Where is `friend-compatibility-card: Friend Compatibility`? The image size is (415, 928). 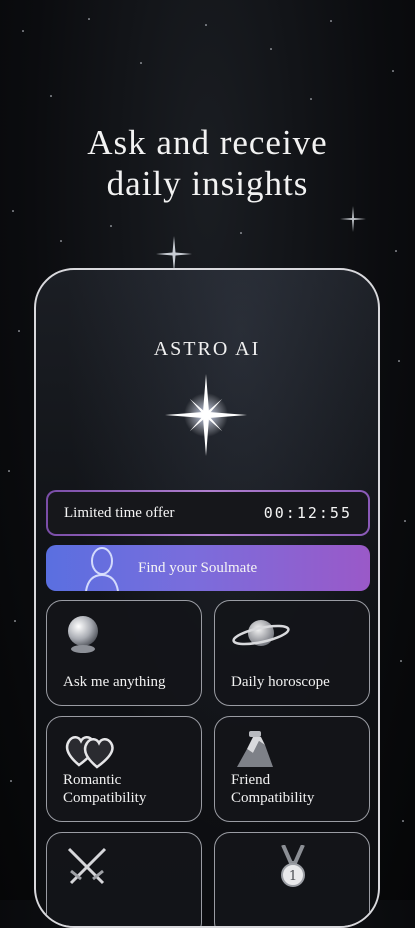
friend-compatibility-card: Friend Compatibility is located at coordinates (292, 769).